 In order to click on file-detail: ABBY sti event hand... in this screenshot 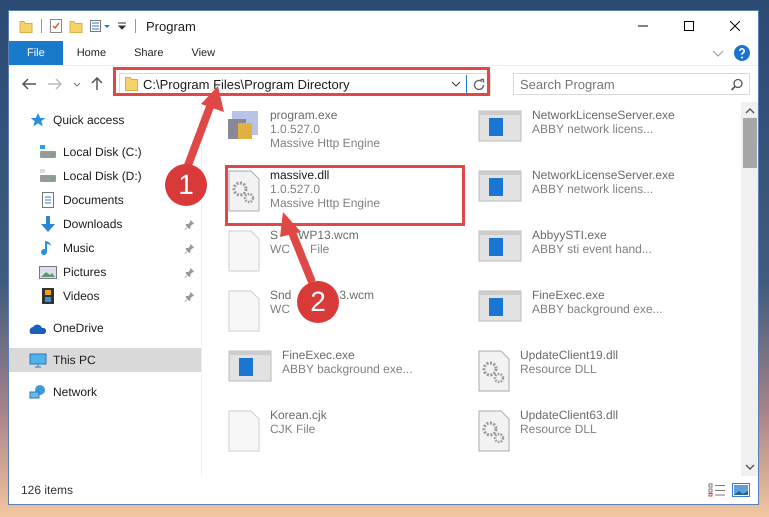, I will do `click(592, 249)`.